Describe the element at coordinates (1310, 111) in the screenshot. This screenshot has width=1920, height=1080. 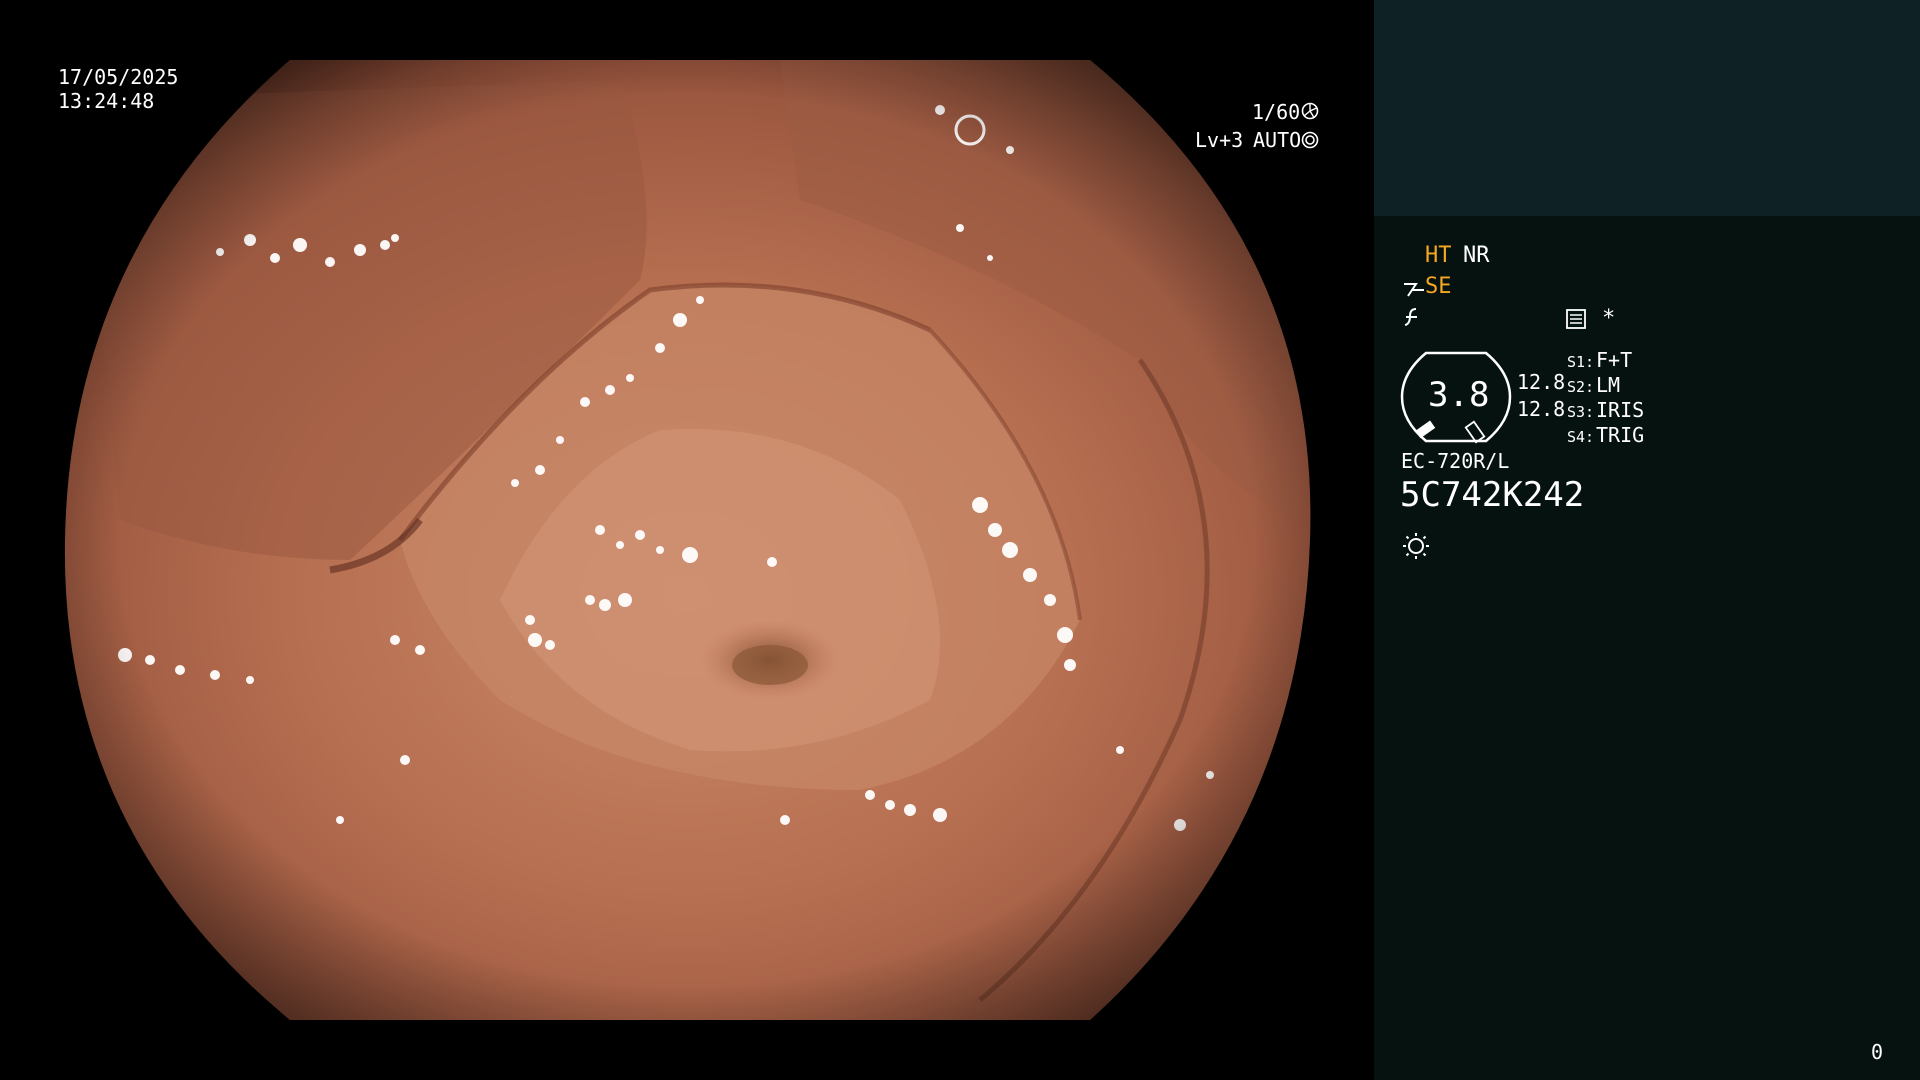
I see `shutter-icon` at that location.